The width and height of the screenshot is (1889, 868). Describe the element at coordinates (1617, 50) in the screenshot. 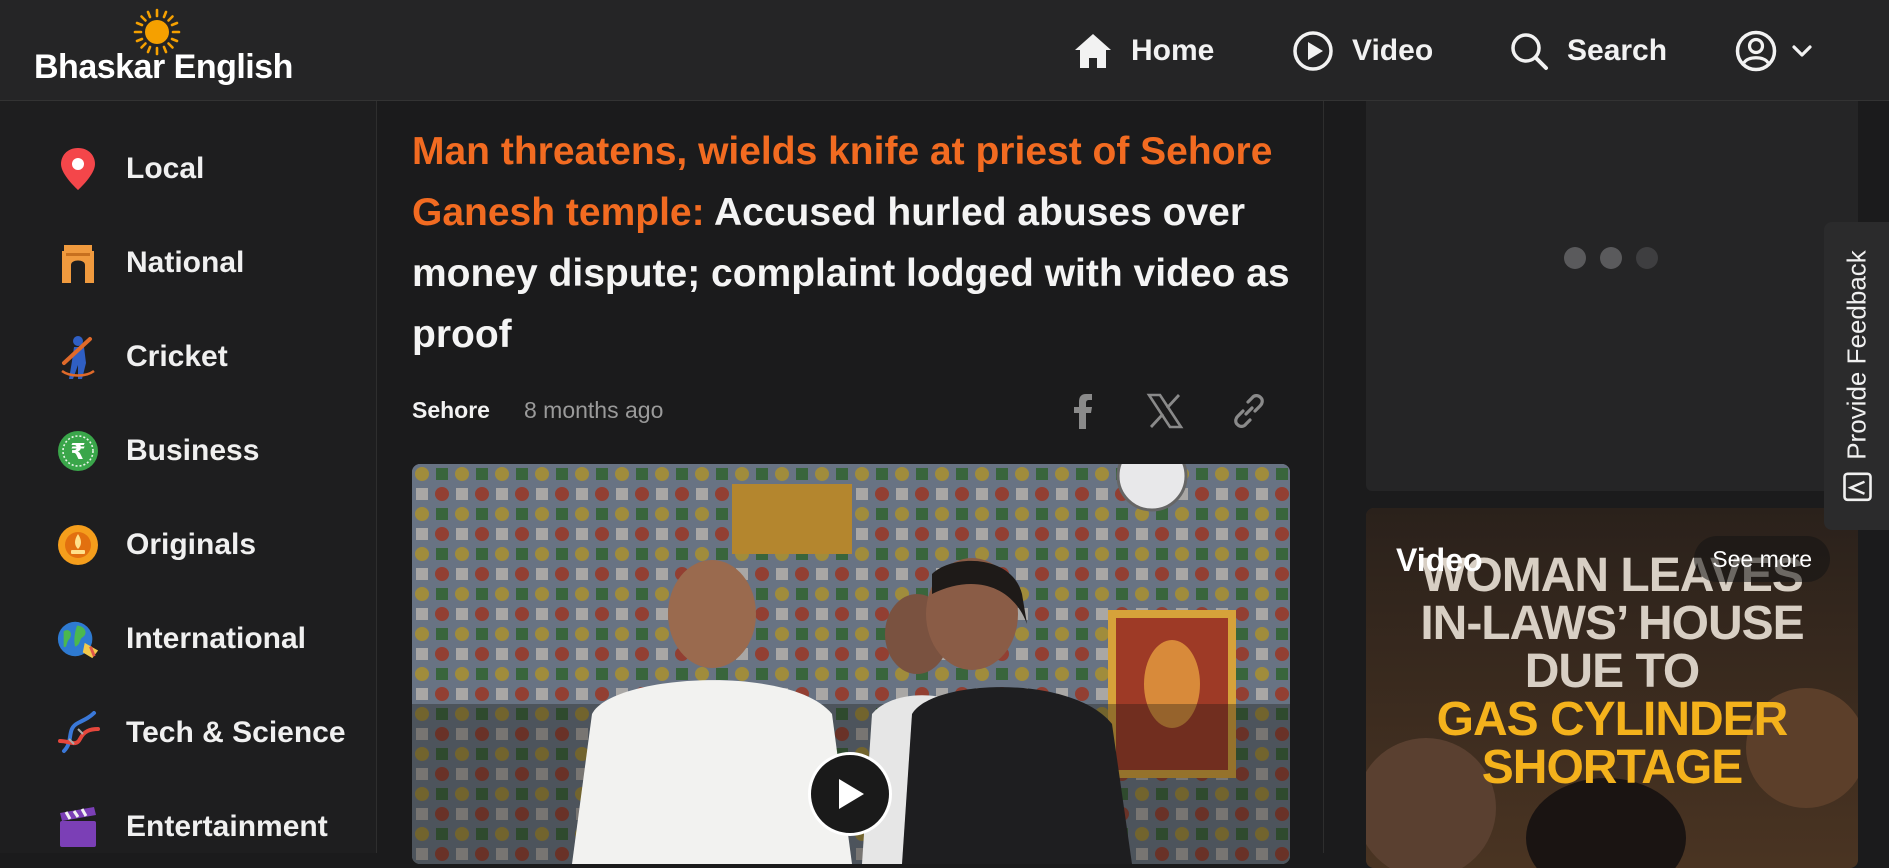

I see `nav-search-label: Search` at that location.